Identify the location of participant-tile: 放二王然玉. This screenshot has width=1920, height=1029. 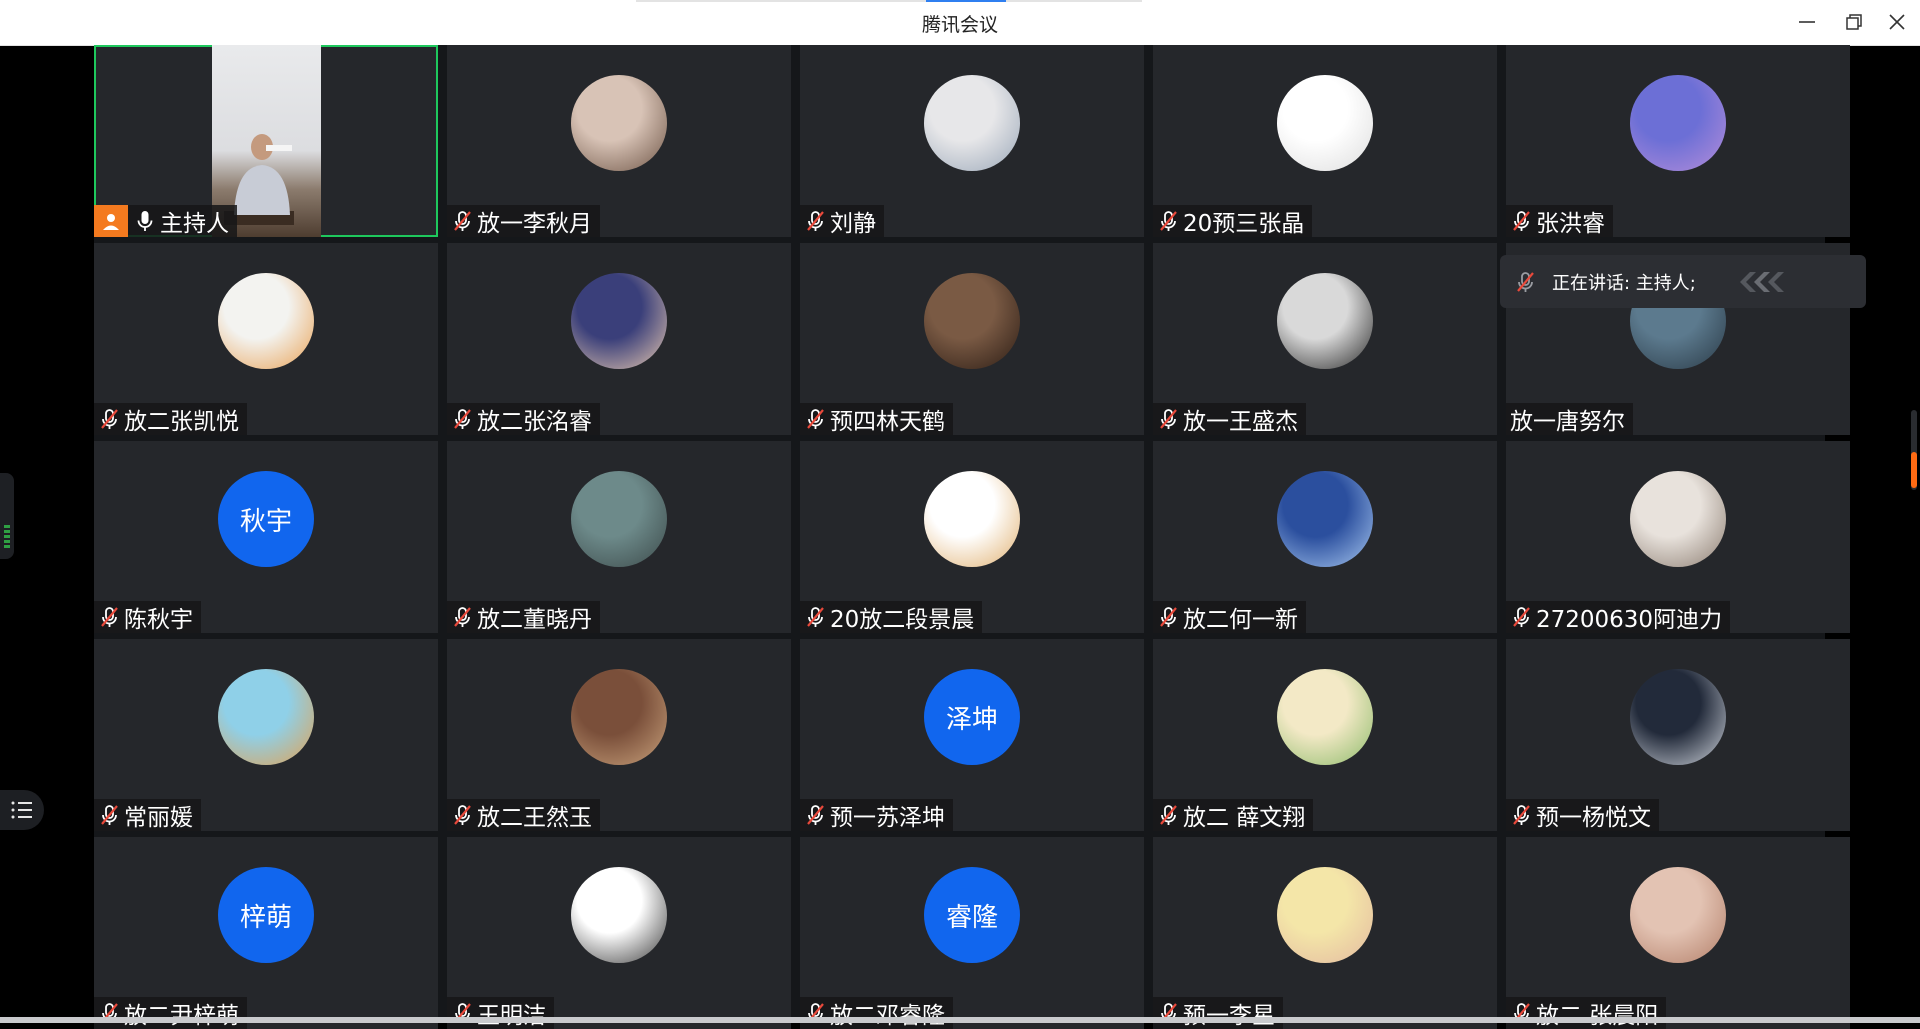
(619, 735).